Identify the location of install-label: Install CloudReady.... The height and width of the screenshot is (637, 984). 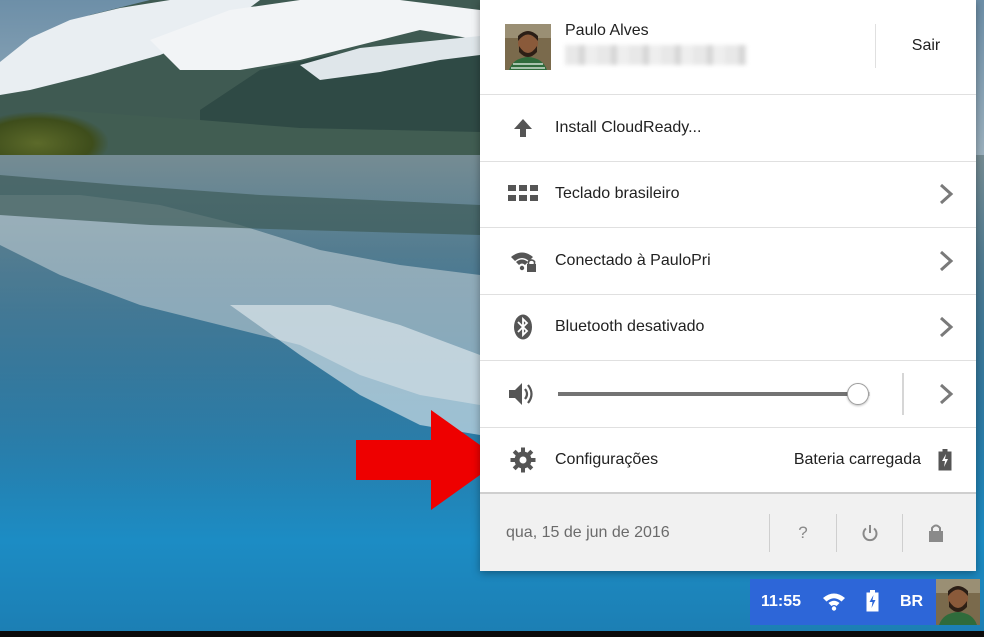
(628, 127).